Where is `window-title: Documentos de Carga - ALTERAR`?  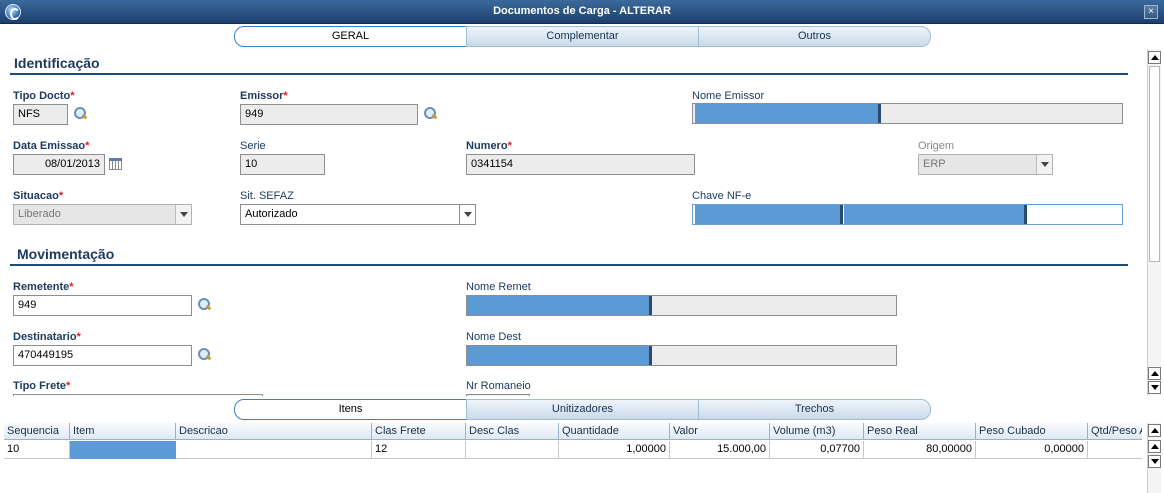
window-title: Documentos de Carga - ALTERAR is located at coordinates (582, 11).